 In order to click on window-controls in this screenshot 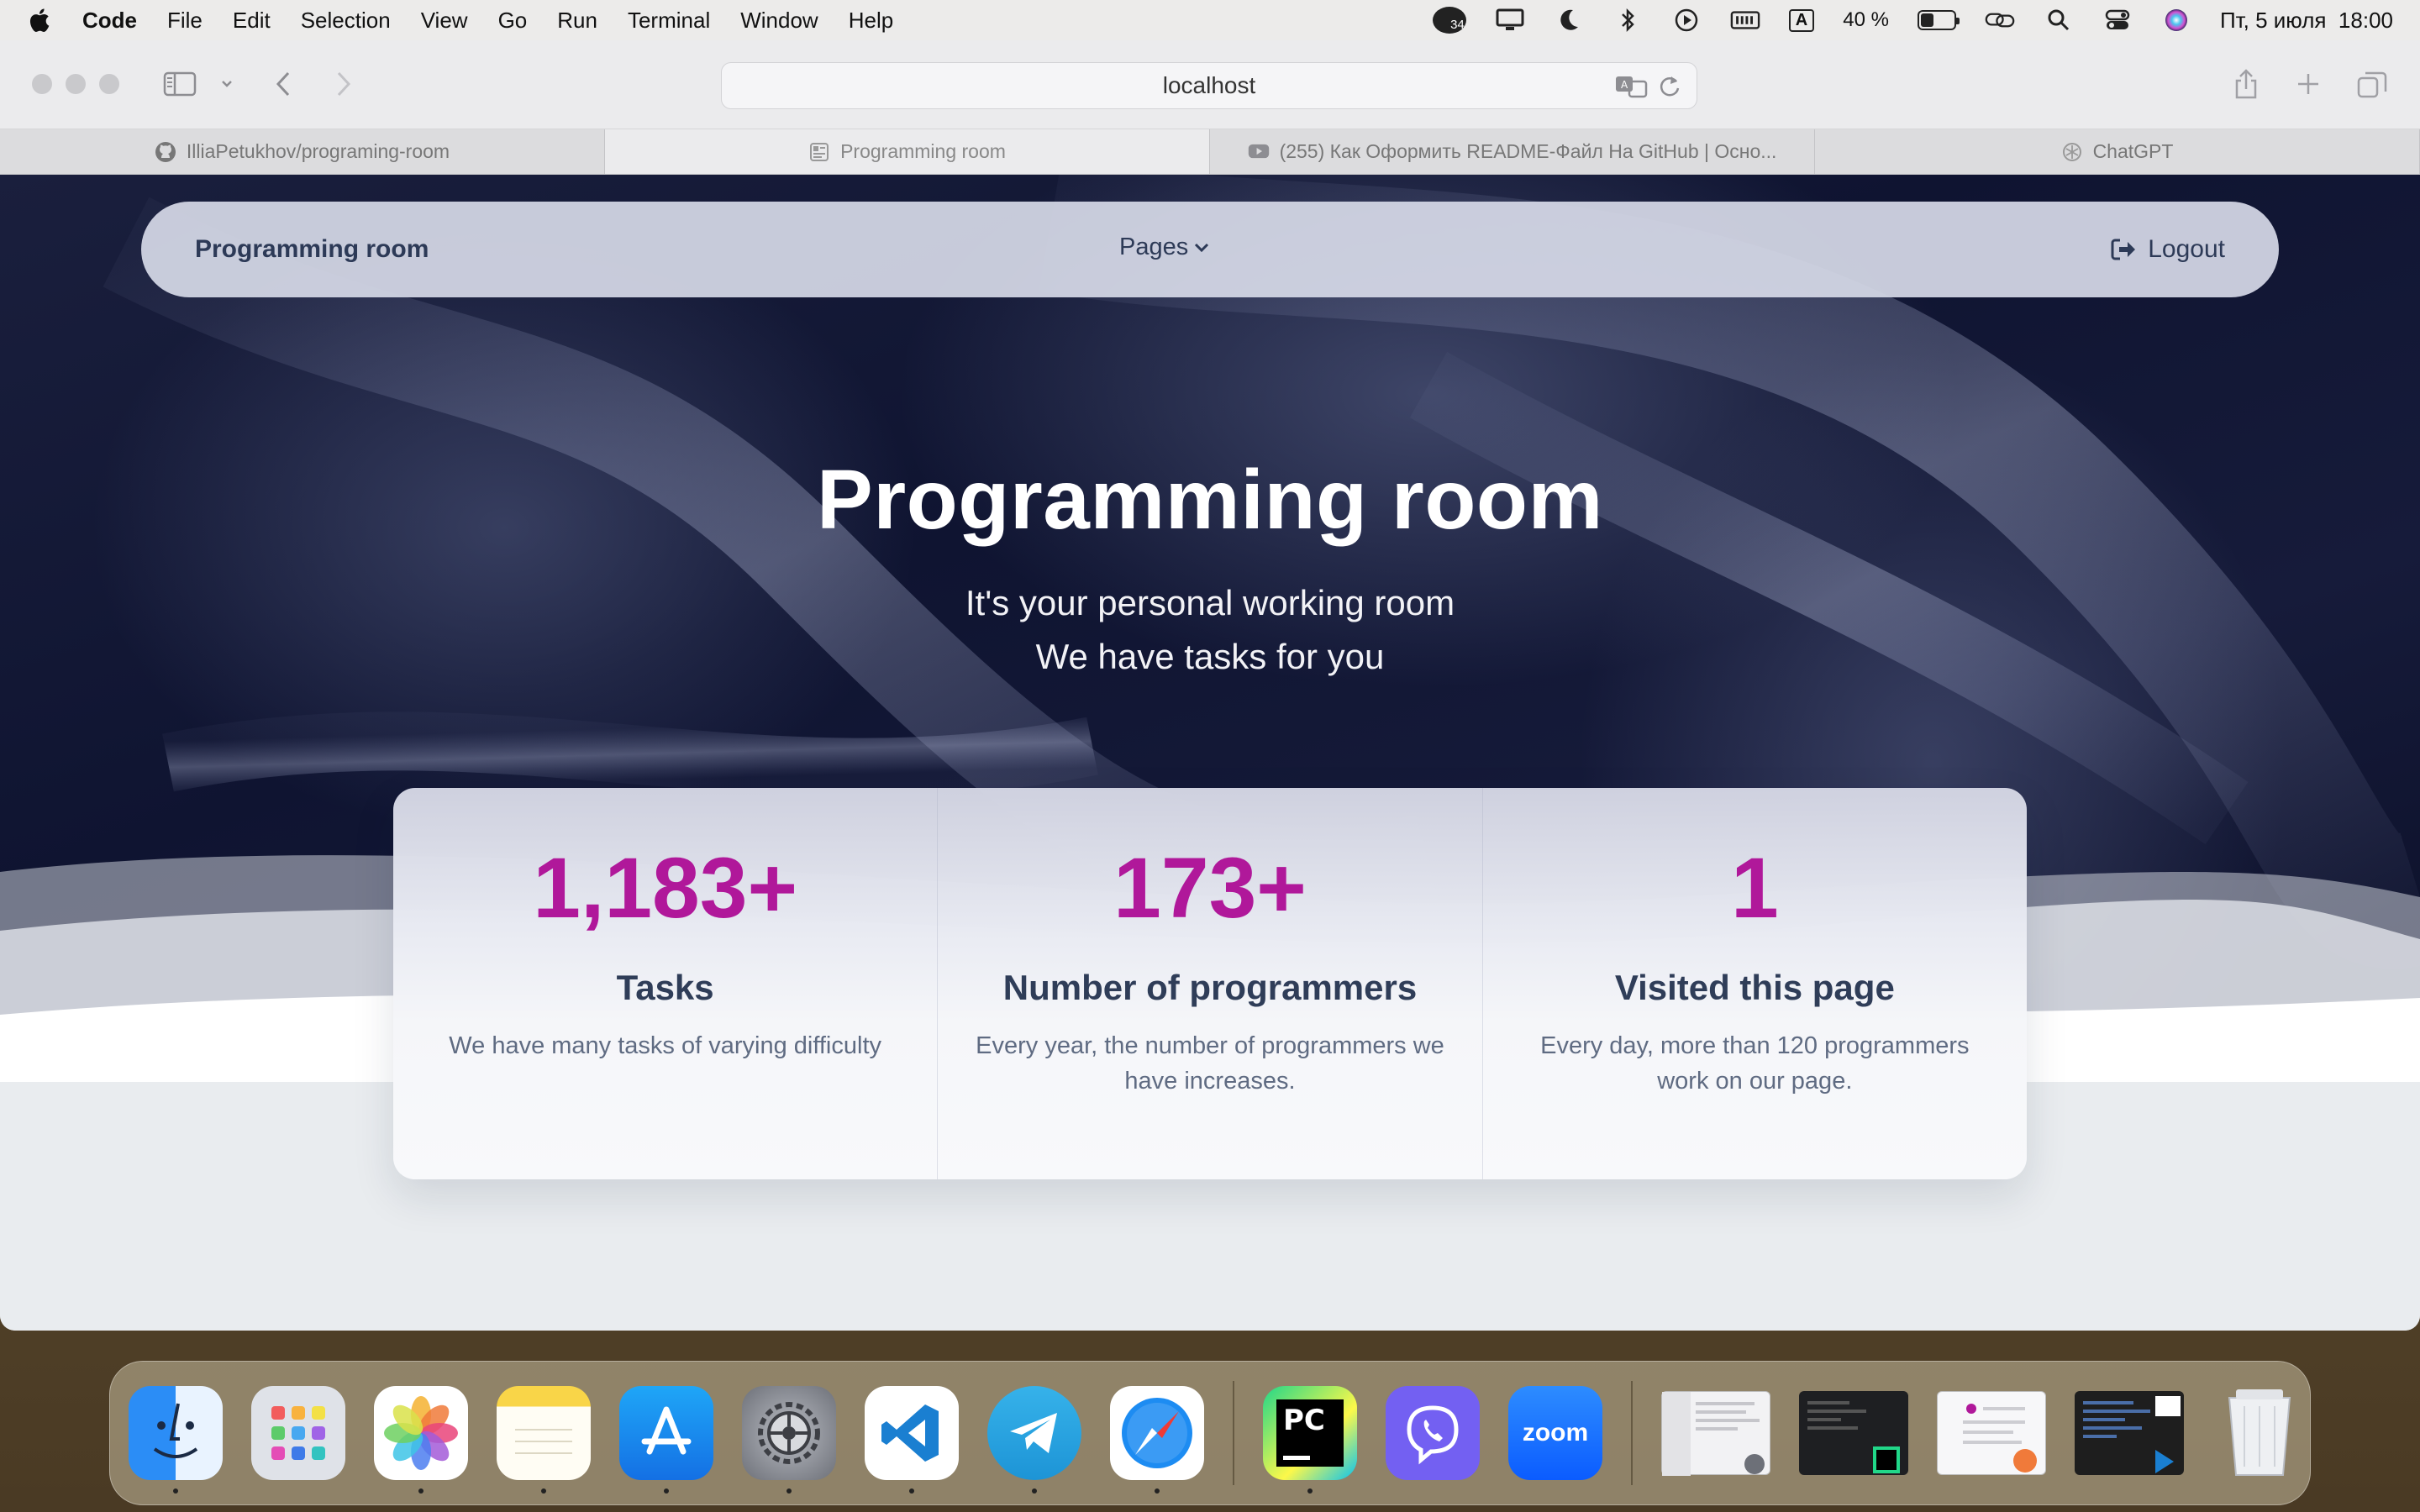, I will do `click(75, 84)`.